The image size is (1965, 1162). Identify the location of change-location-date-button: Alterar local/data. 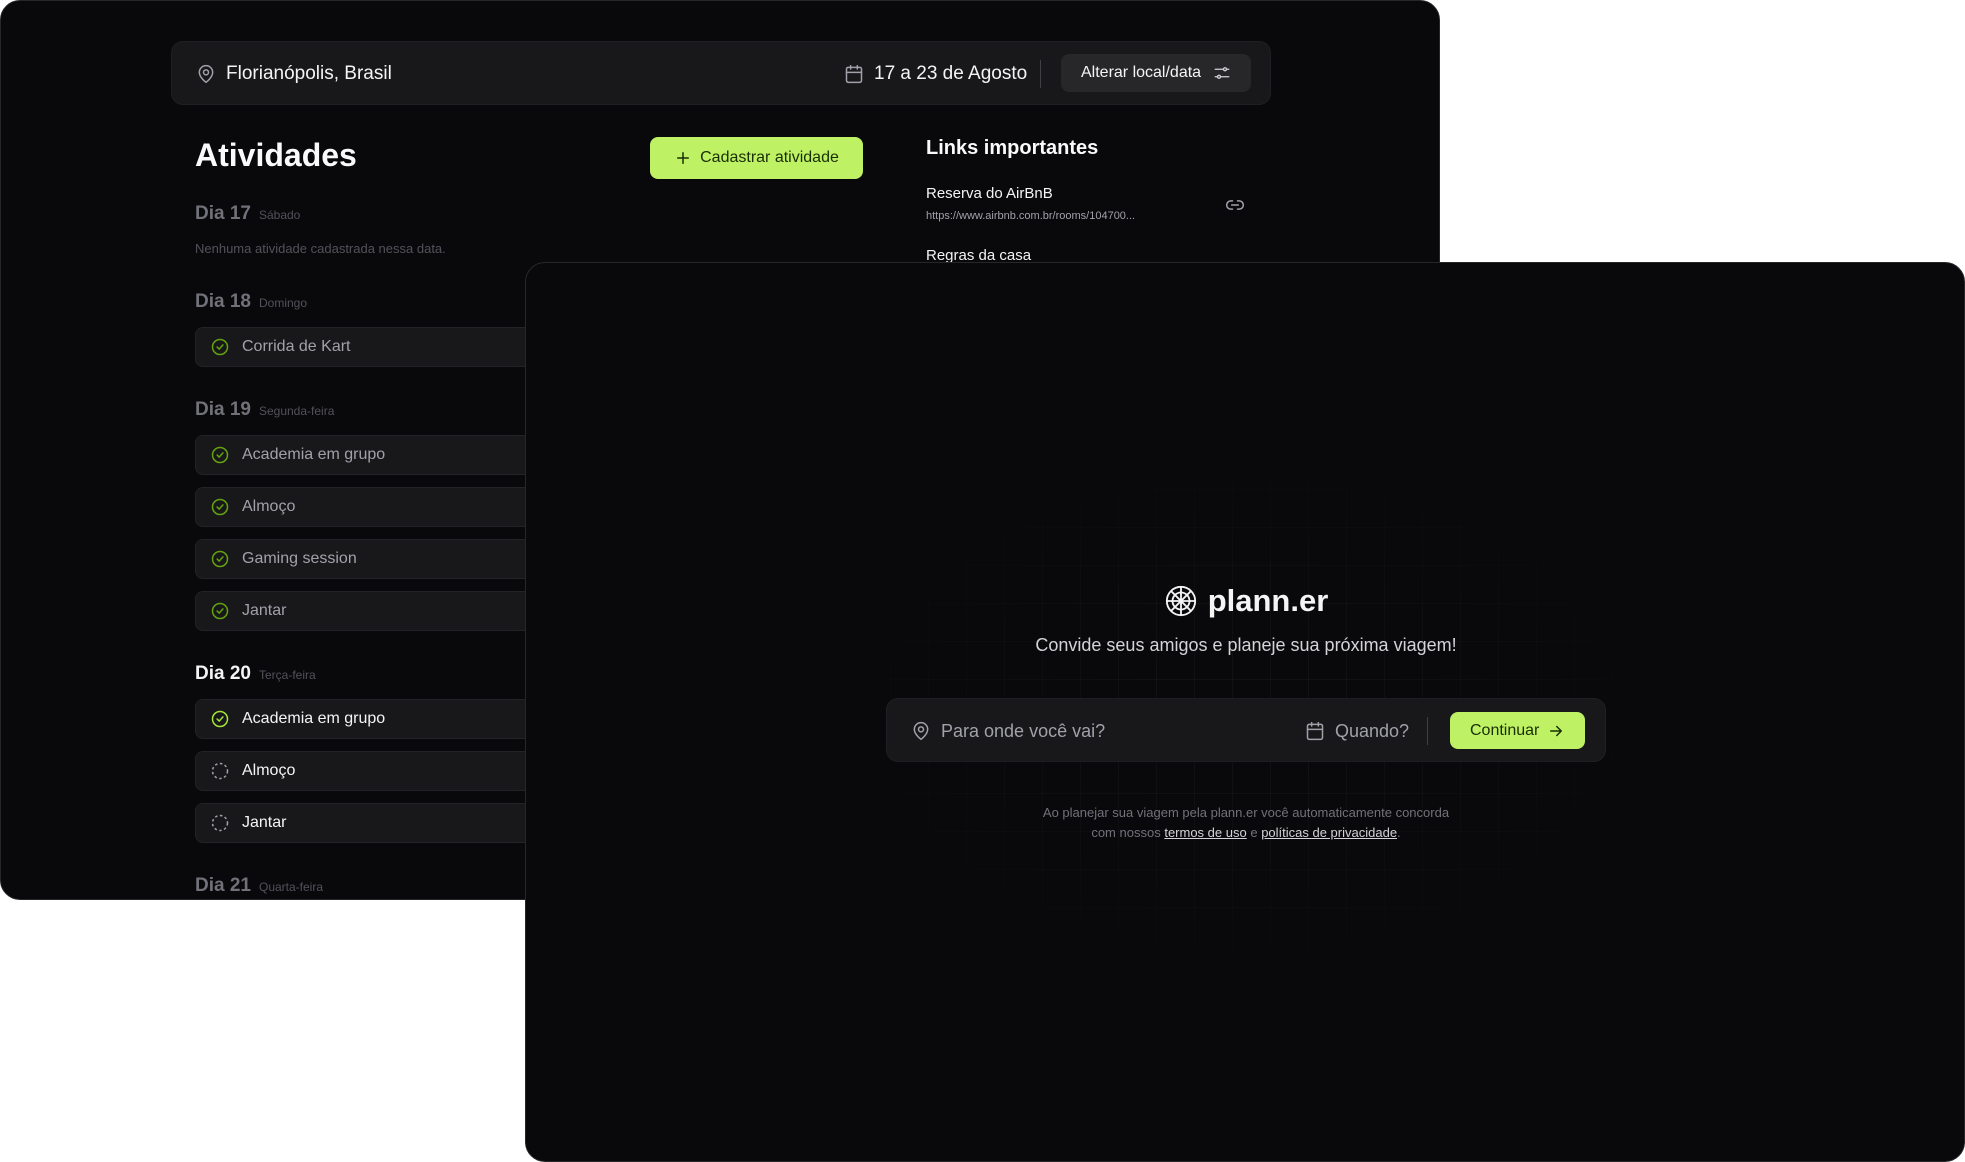
(1156, 73).